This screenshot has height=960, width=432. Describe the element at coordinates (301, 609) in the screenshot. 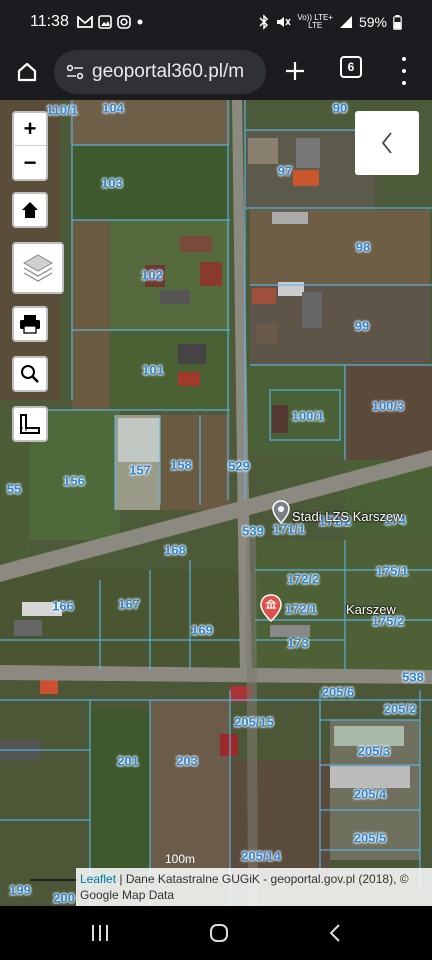

I see `parcel-label: 172/1` at that location.